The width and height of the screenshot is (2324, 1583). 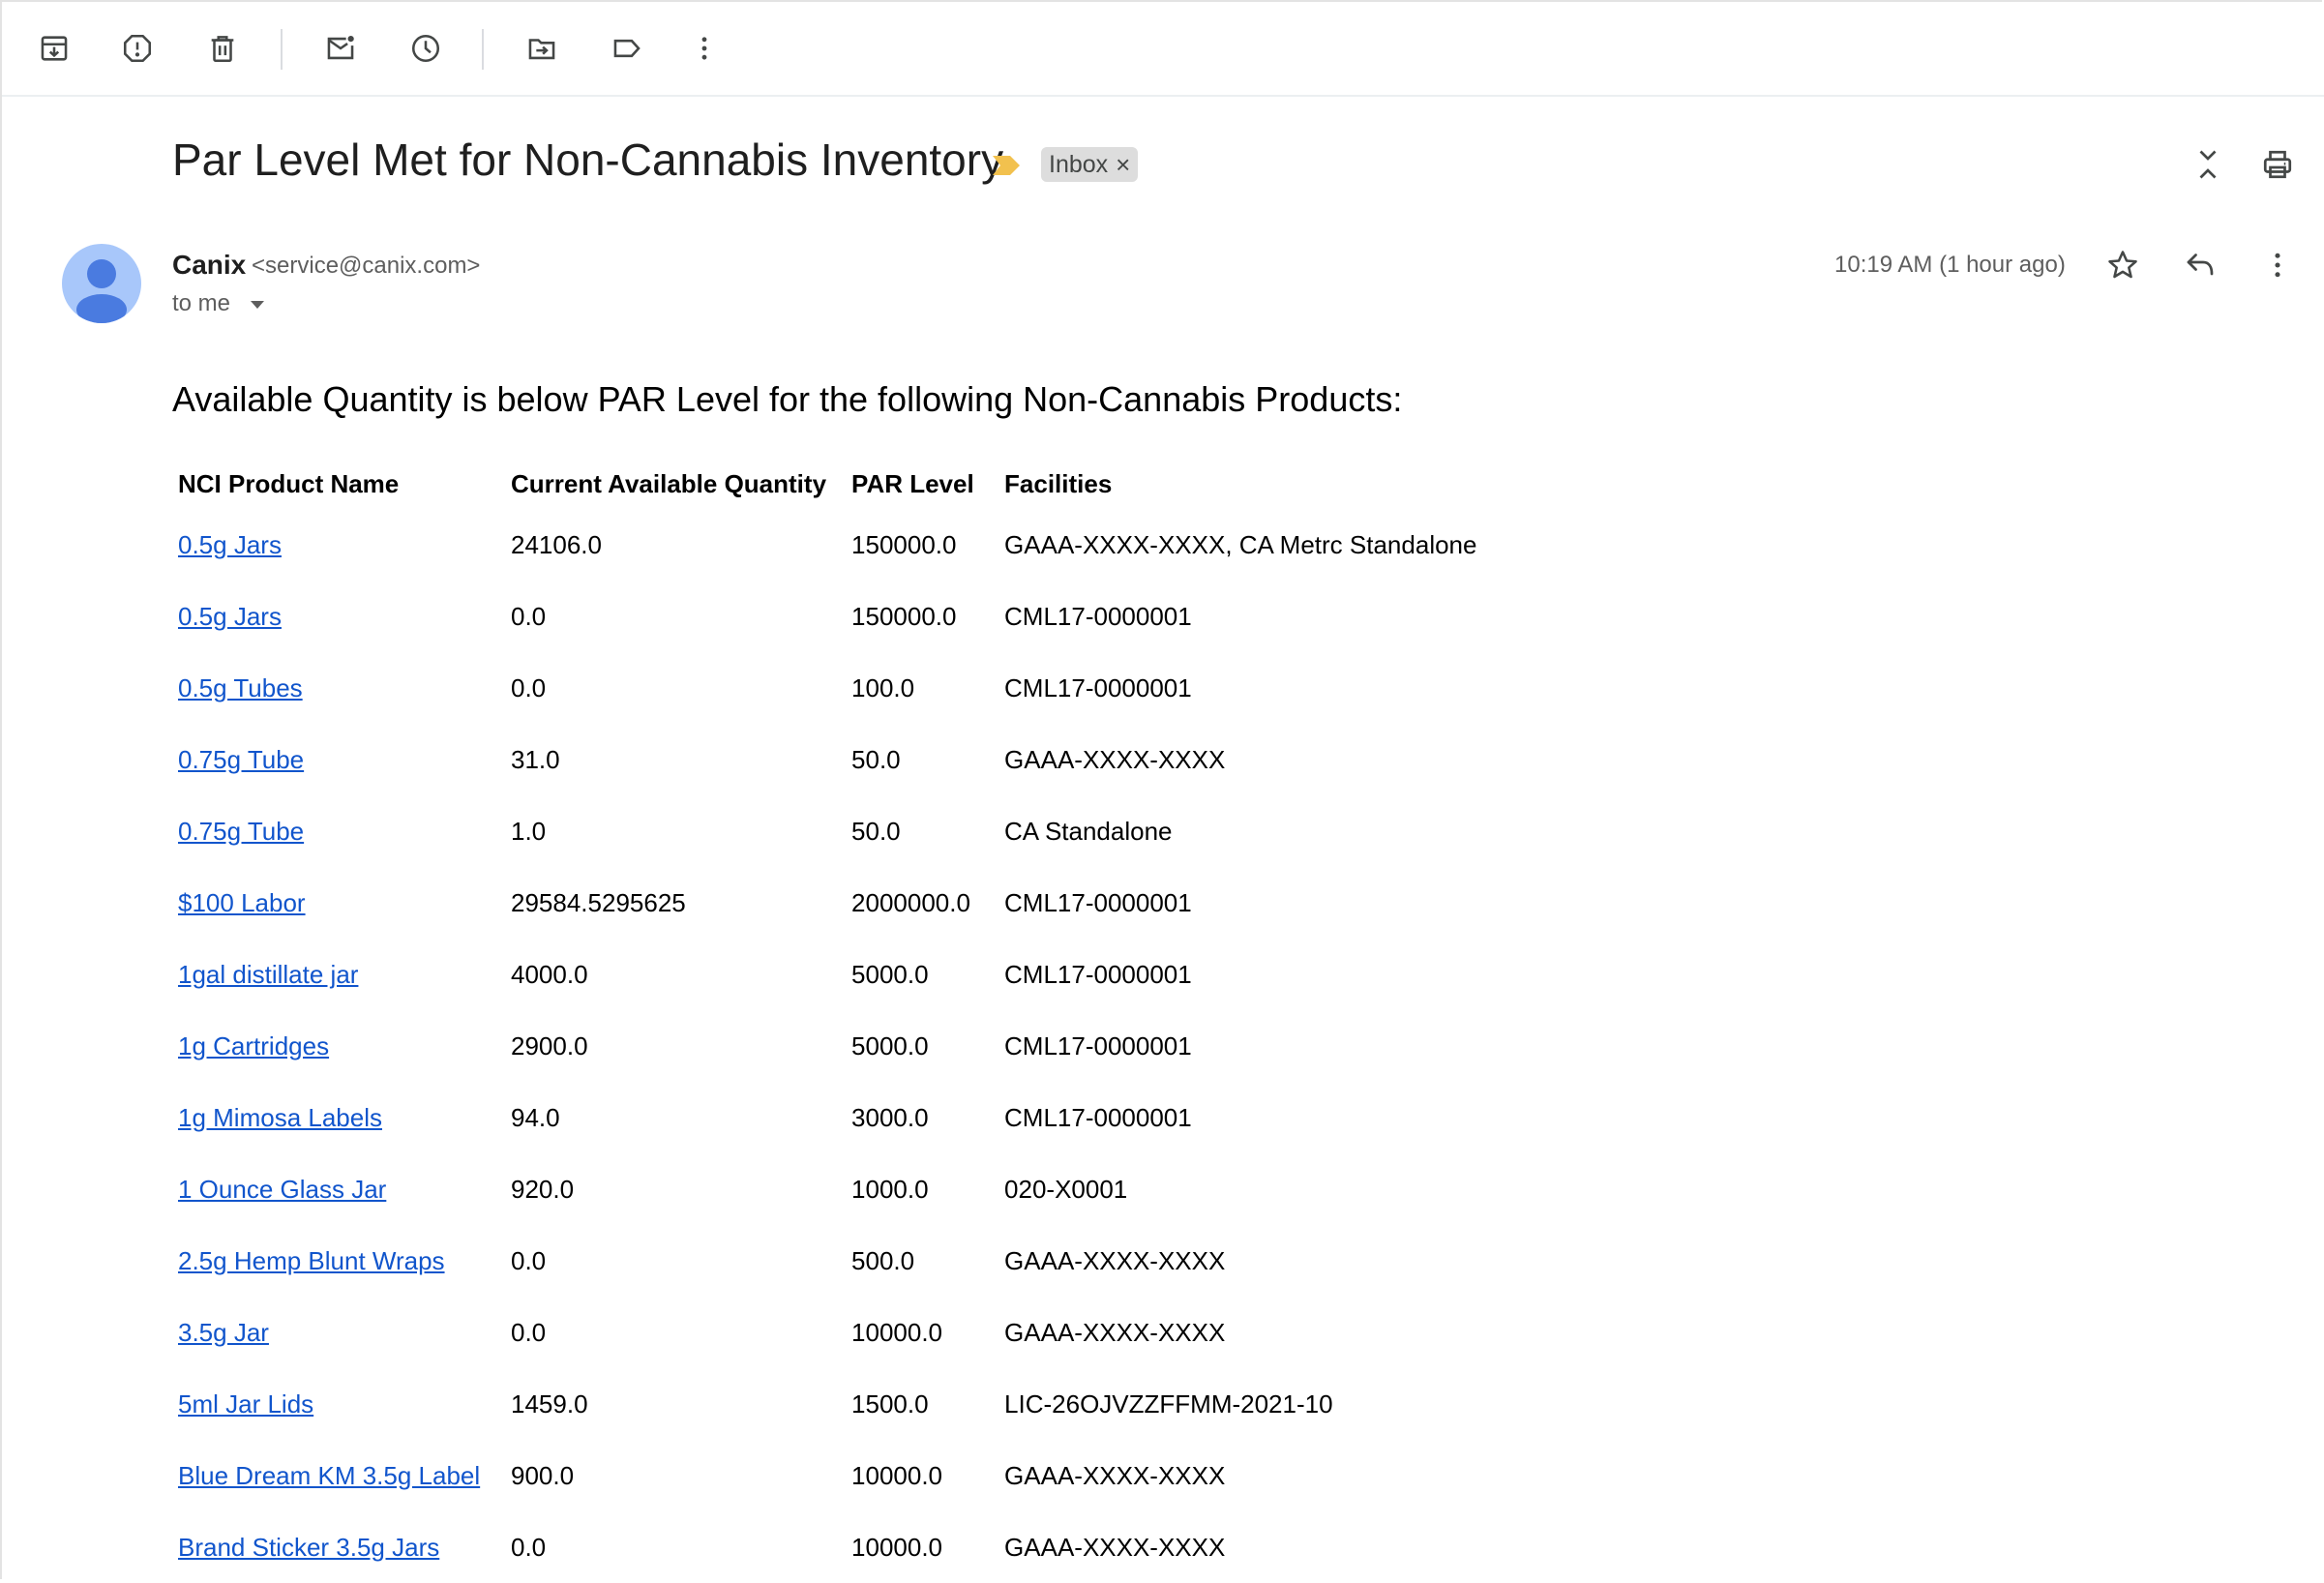 I want to click on product-link: 1gal distillate jar, so click(x=268, y=974).